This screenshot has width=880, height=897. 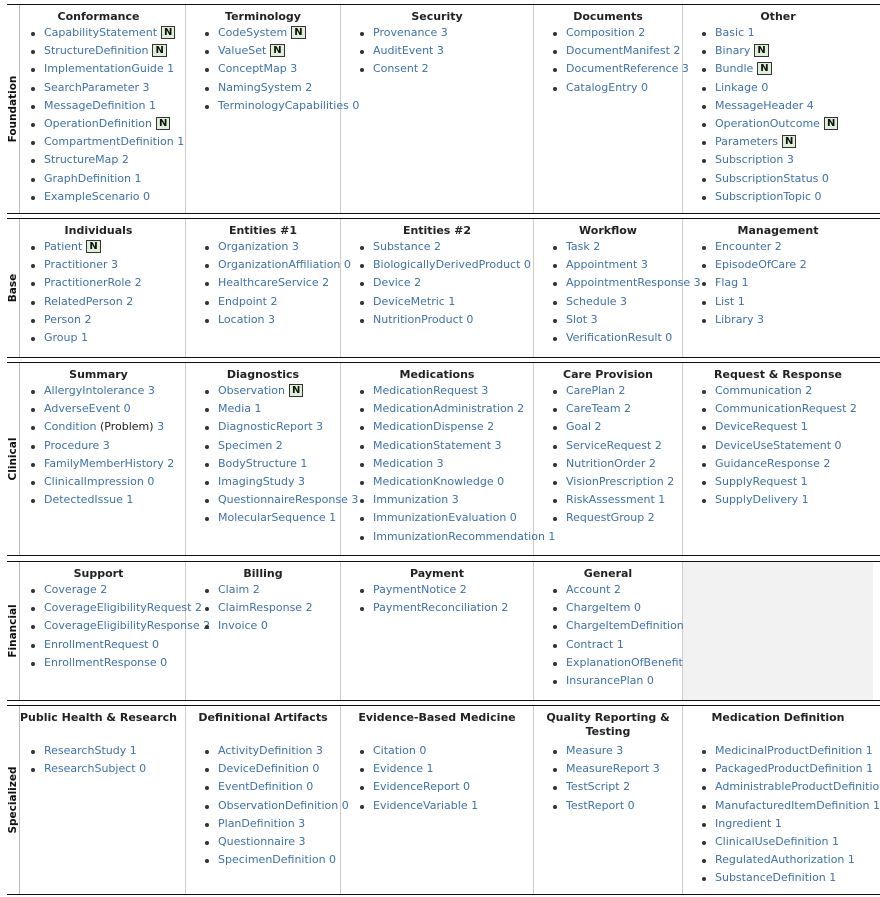 I want to click on resource-link: NutritionProduct 0, so click(x=423, y=319).